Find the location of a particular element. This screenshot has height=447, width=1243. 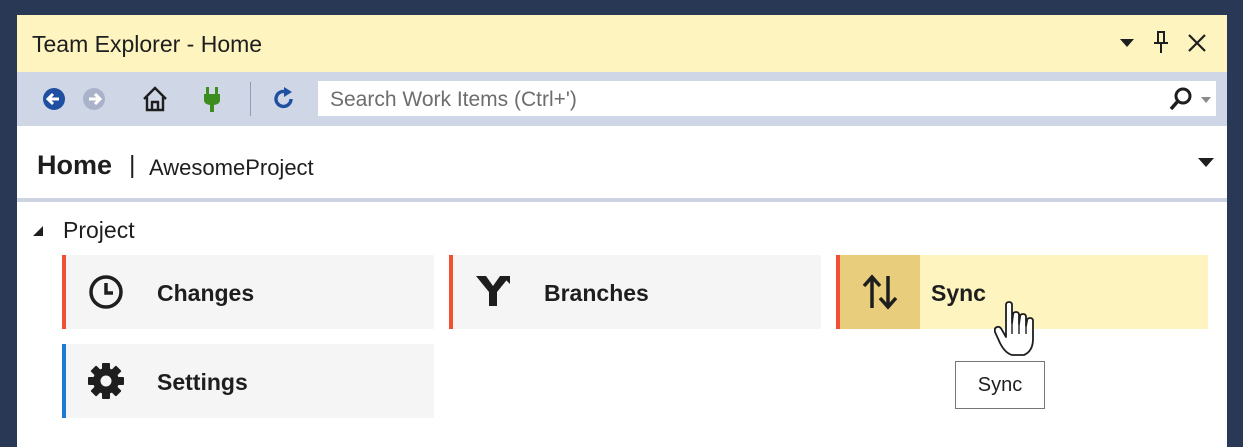

page-menu-chevron-icon is located at coordinates (1206, 163).